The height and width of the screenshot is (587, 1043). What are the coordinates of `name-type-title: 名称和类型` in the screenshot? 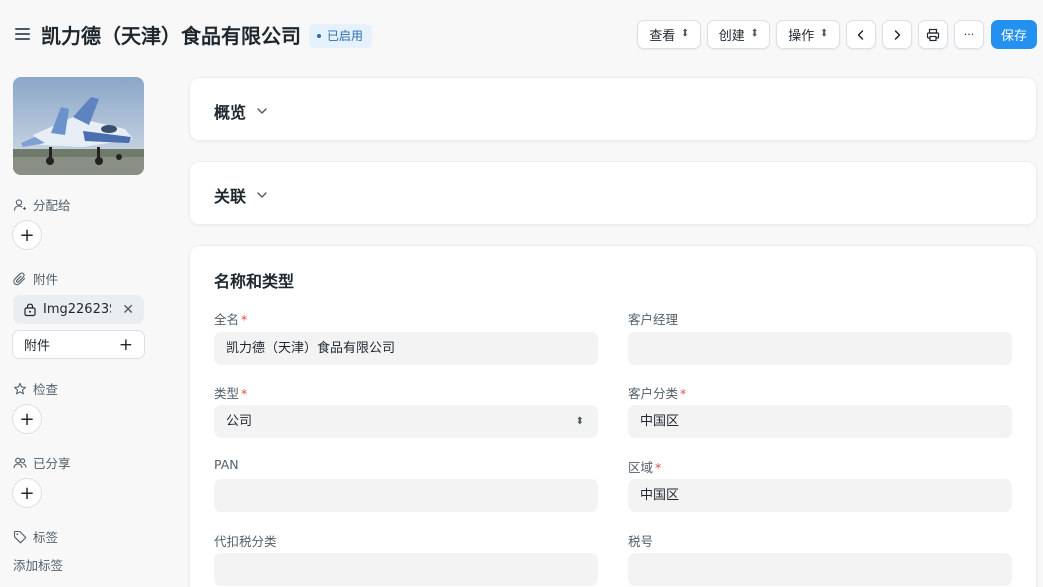 It's located at (254, 281).